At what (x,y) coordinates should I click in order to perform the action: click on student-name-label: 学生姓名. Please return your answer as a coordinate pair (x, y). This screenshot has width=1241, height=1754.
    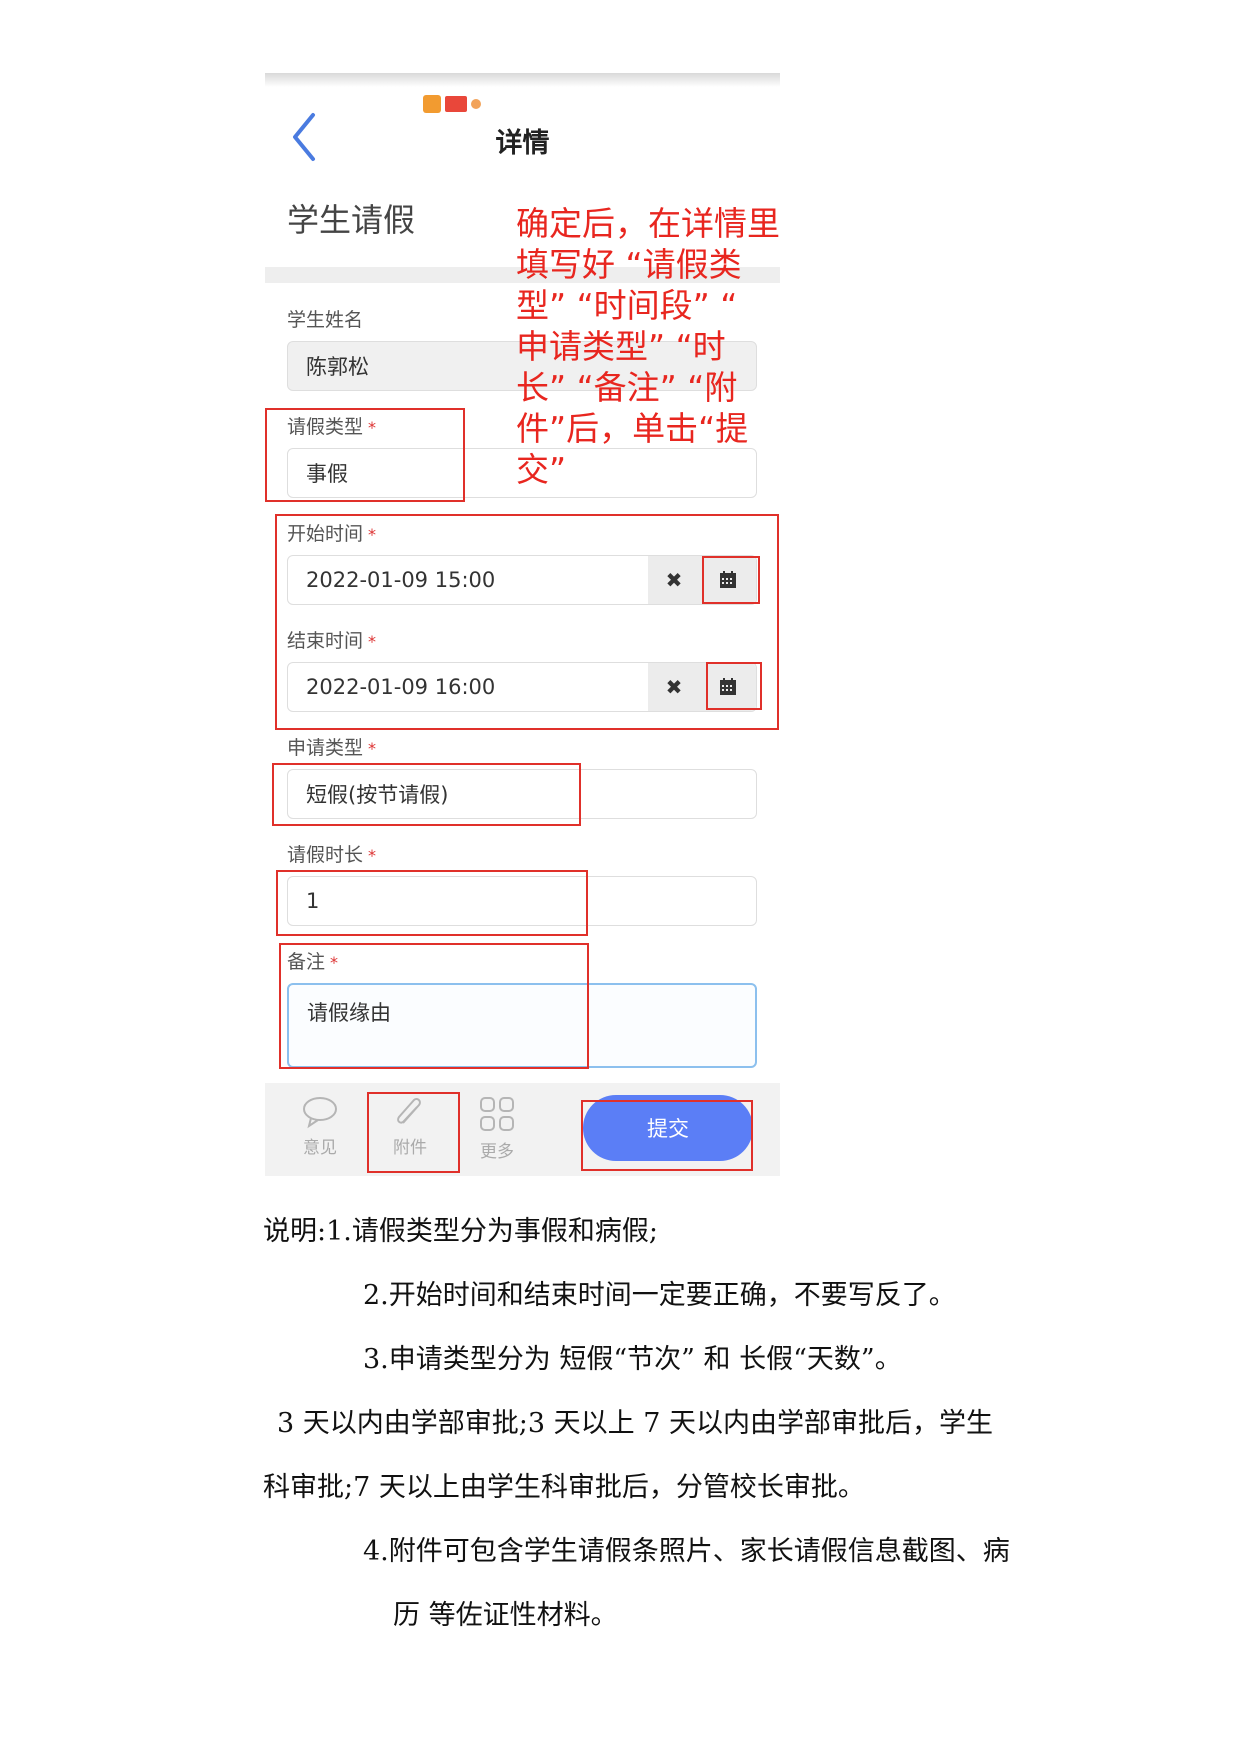
    Looking at the image, I should click on (325, 320).